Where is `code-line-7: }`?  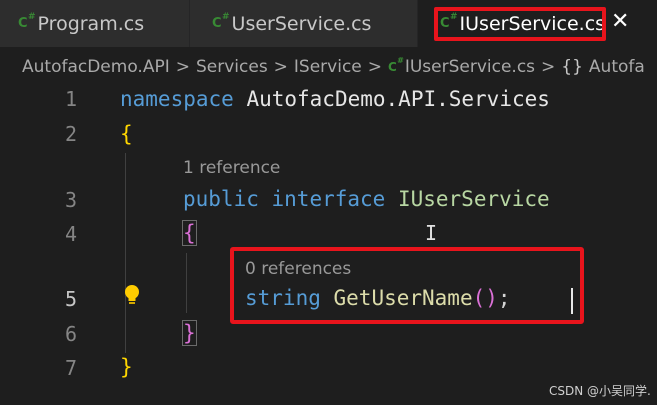
code-line-7: } is located at coordinates (126, 367).